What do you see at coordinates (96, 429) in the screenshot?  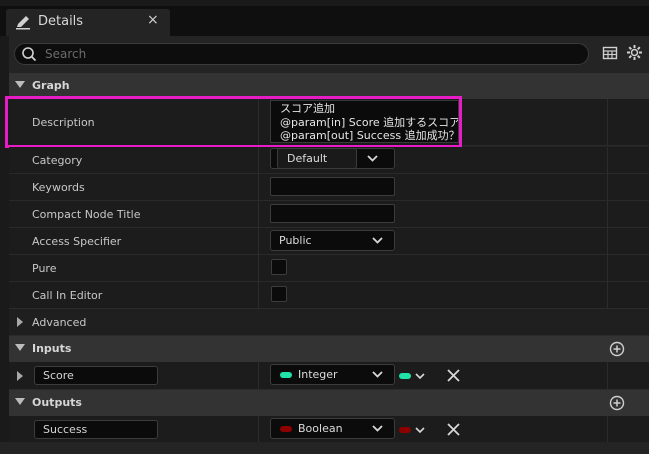 I see `output-name-field: Success` at bounding box center [96, 429].